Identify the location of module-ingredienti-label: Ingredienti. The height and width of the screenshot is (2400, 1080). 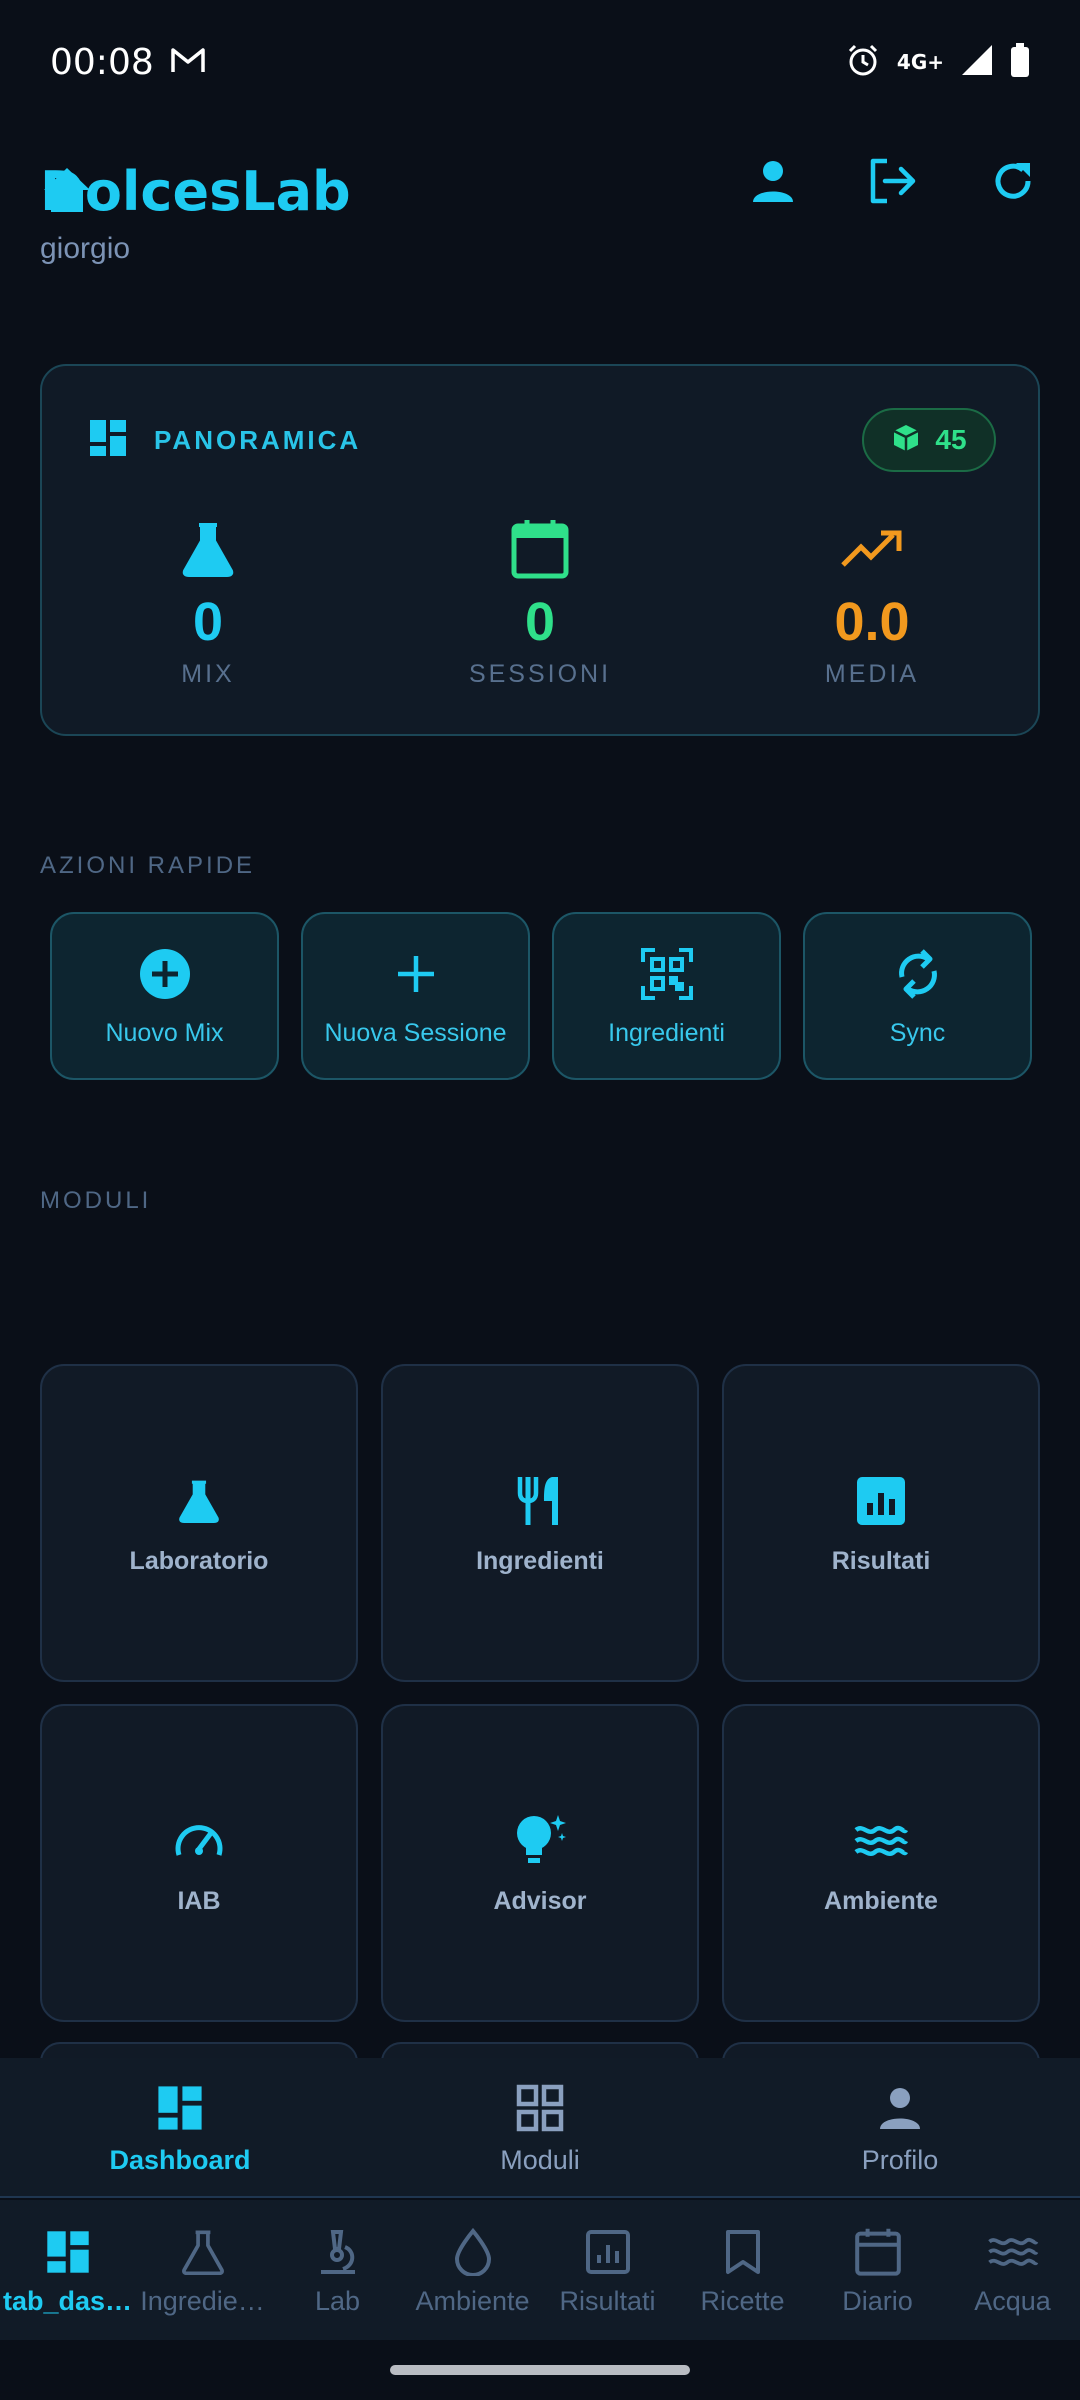
(540, 1560).